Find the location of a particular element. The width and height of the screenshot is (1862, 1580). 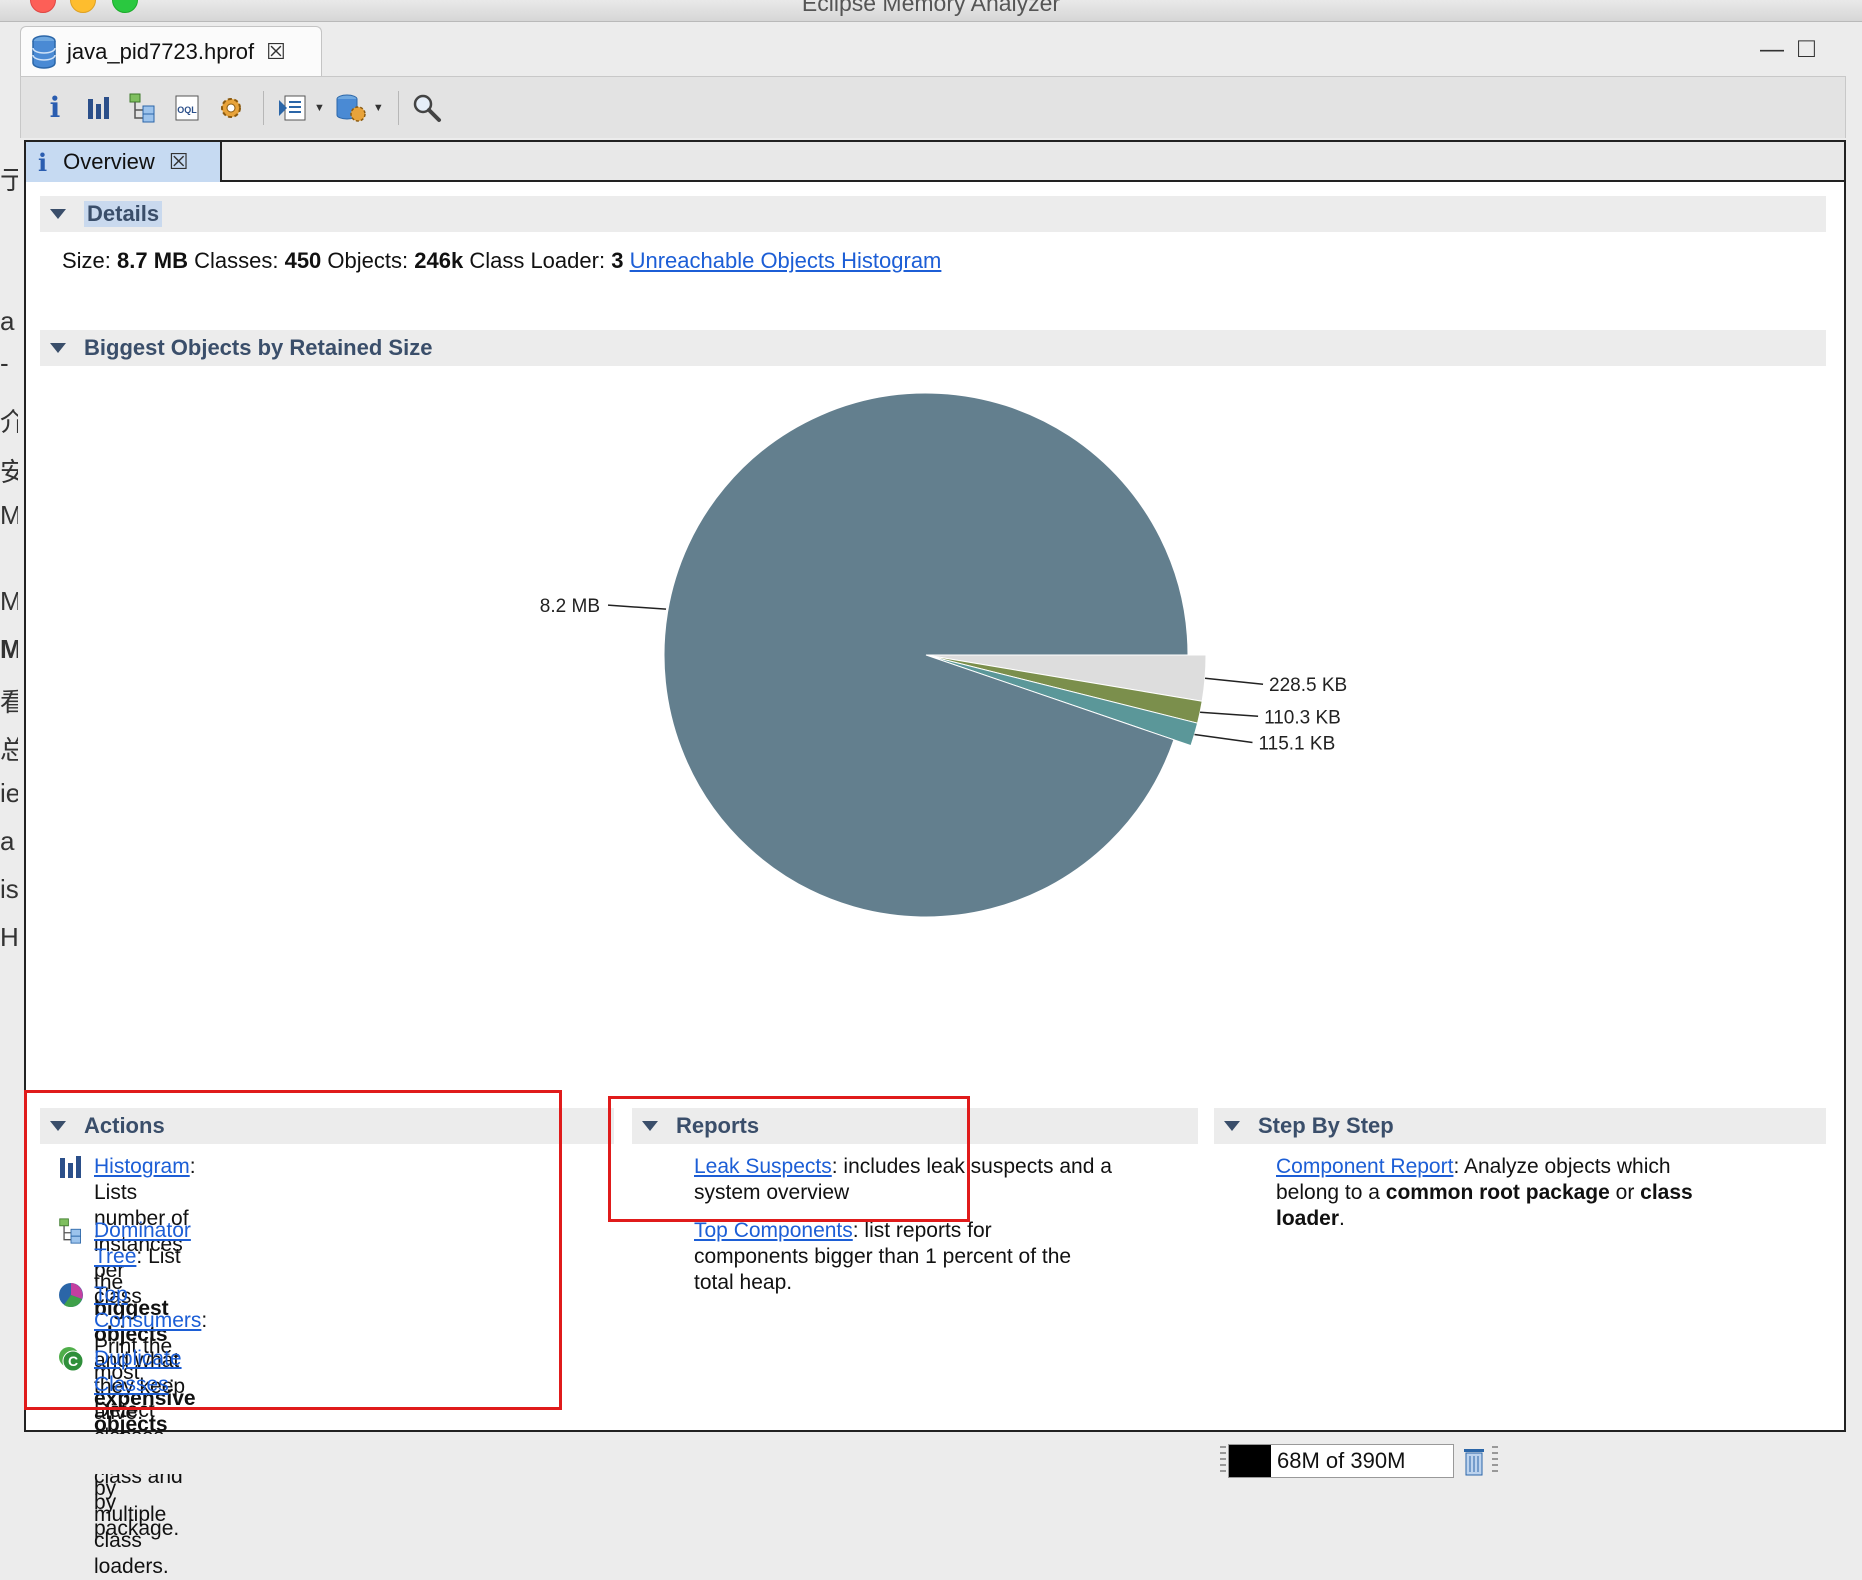

strip-text: H is located at coordinates (9, 937).